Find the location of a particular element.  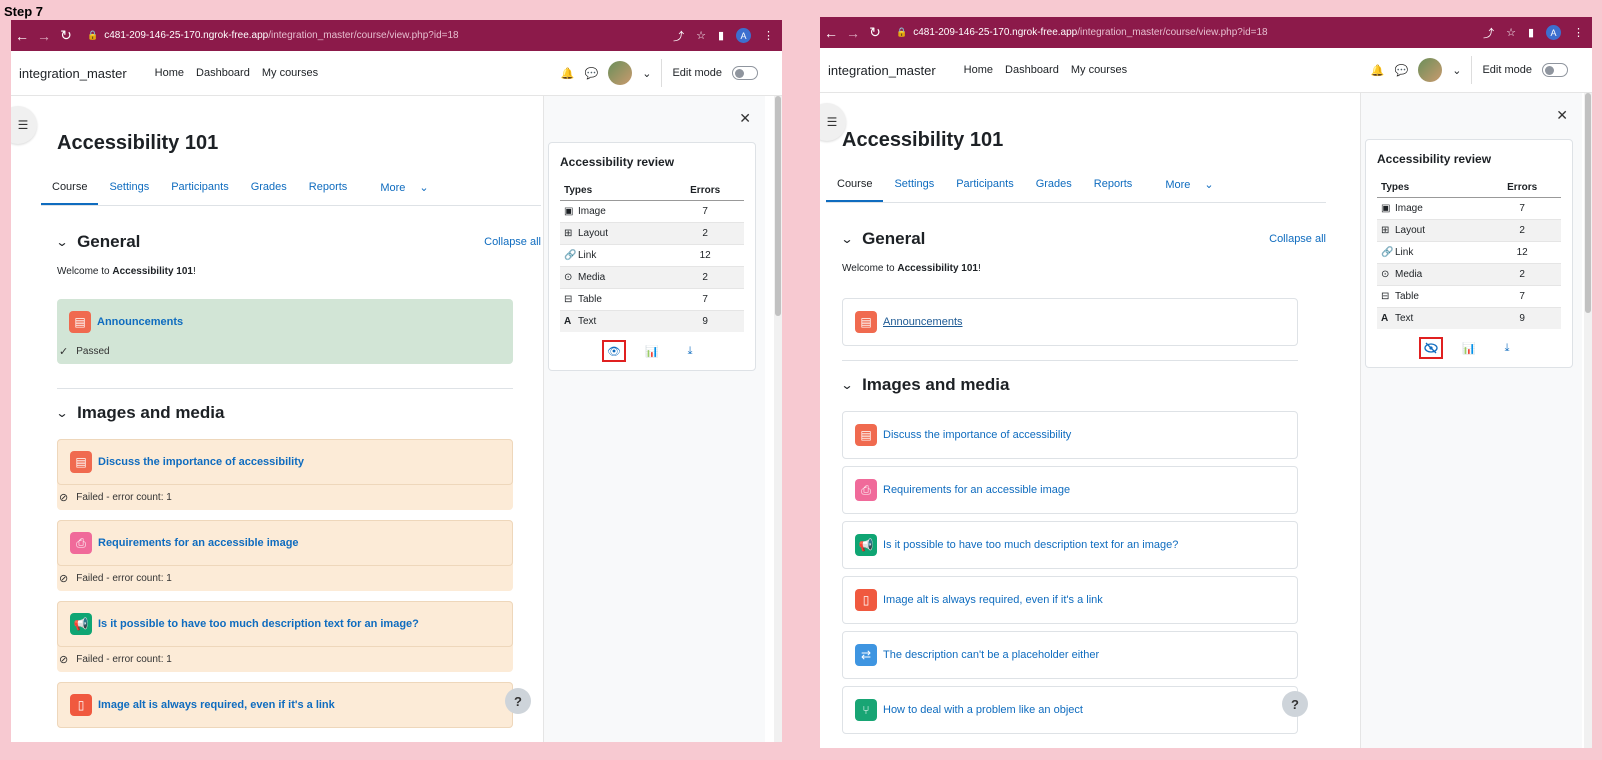

type-name: Media is located at coordinates (592, 277).